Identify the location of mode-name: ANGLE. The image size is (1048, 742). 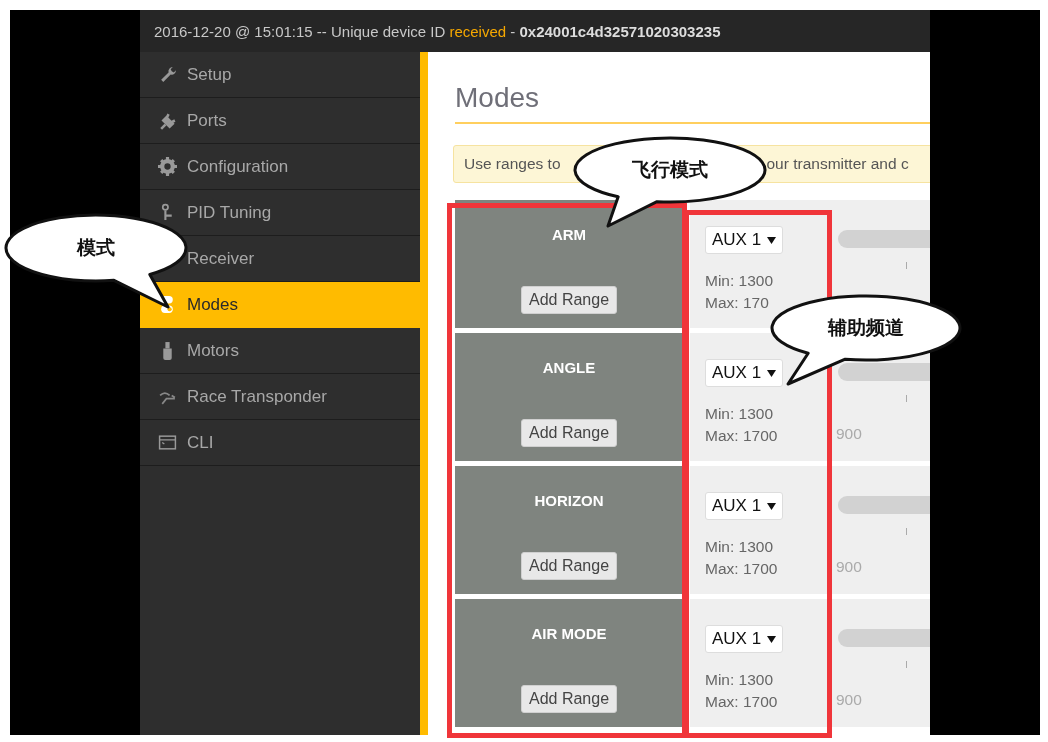
(569, 367).